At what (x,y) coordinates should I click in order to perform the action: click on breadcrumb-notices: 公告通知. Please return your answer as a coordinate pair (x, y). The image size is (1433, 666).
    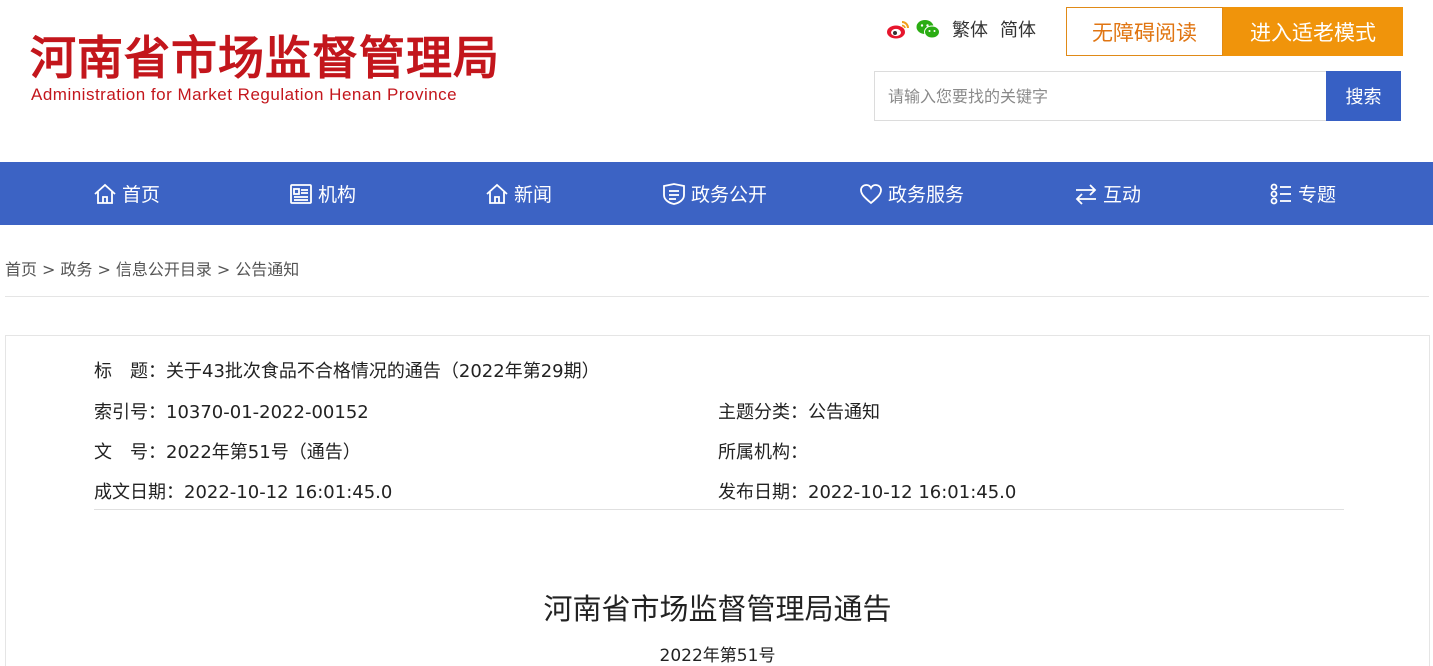
    Looking at the image, I should click on (267, 269).